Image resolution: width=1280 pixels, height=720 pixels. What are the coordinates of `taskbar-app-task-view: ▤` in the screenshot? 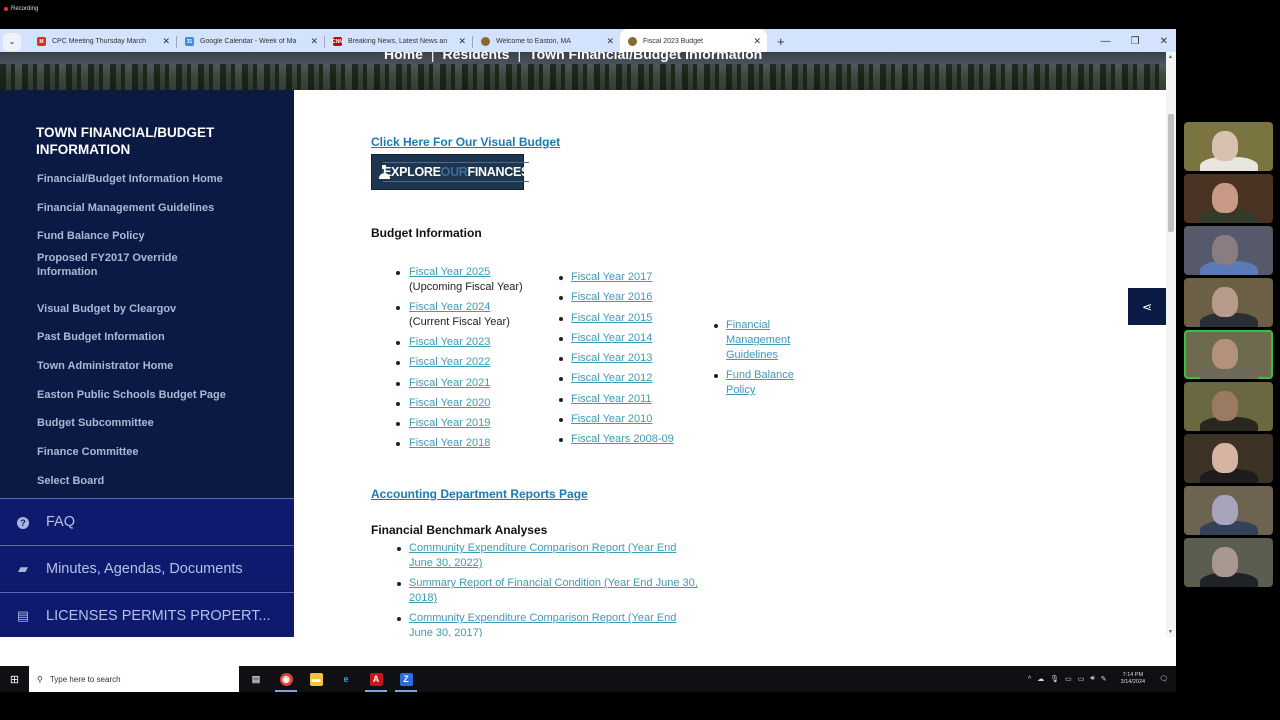 It's located at (256, 679).